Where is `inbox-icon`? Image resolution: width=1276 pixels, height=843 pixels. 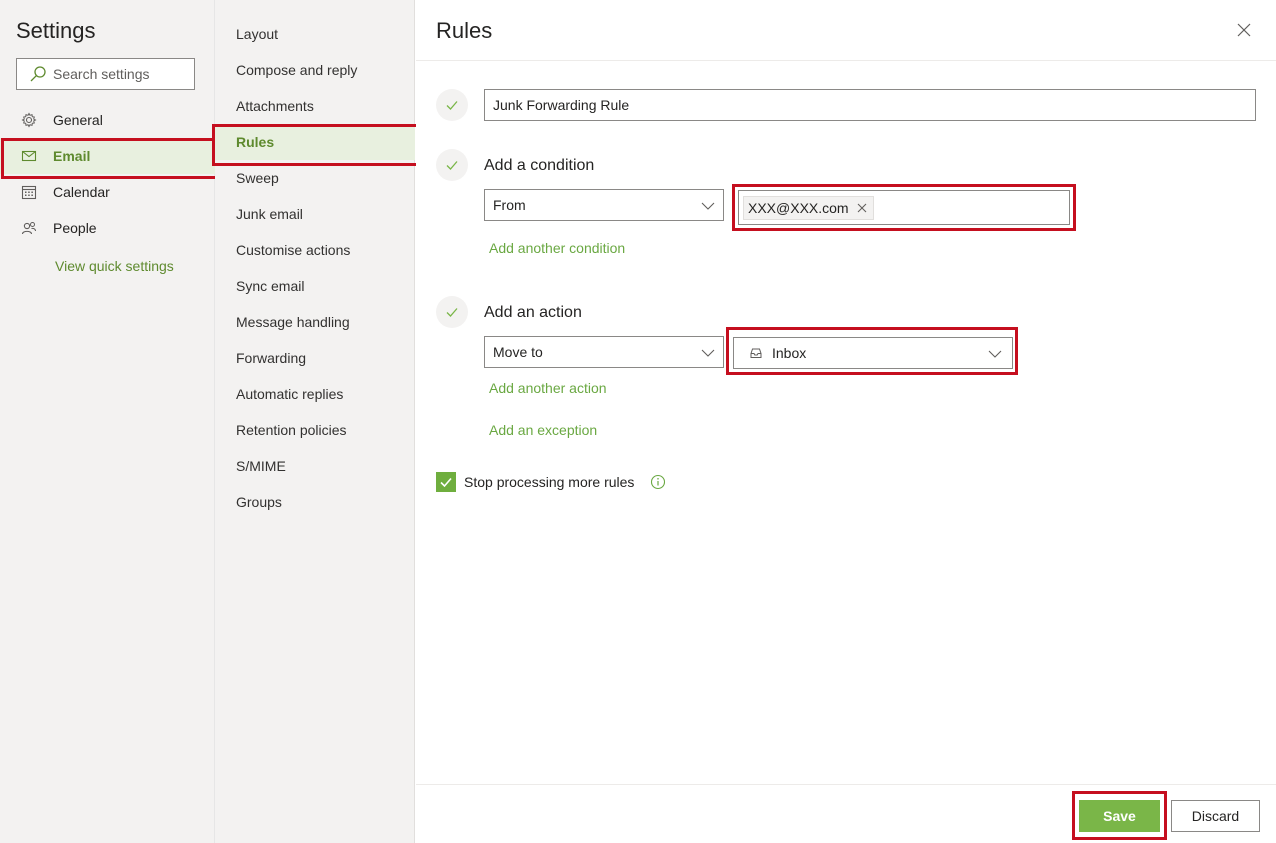
inbox-icon is located at coordinates (757, 353).